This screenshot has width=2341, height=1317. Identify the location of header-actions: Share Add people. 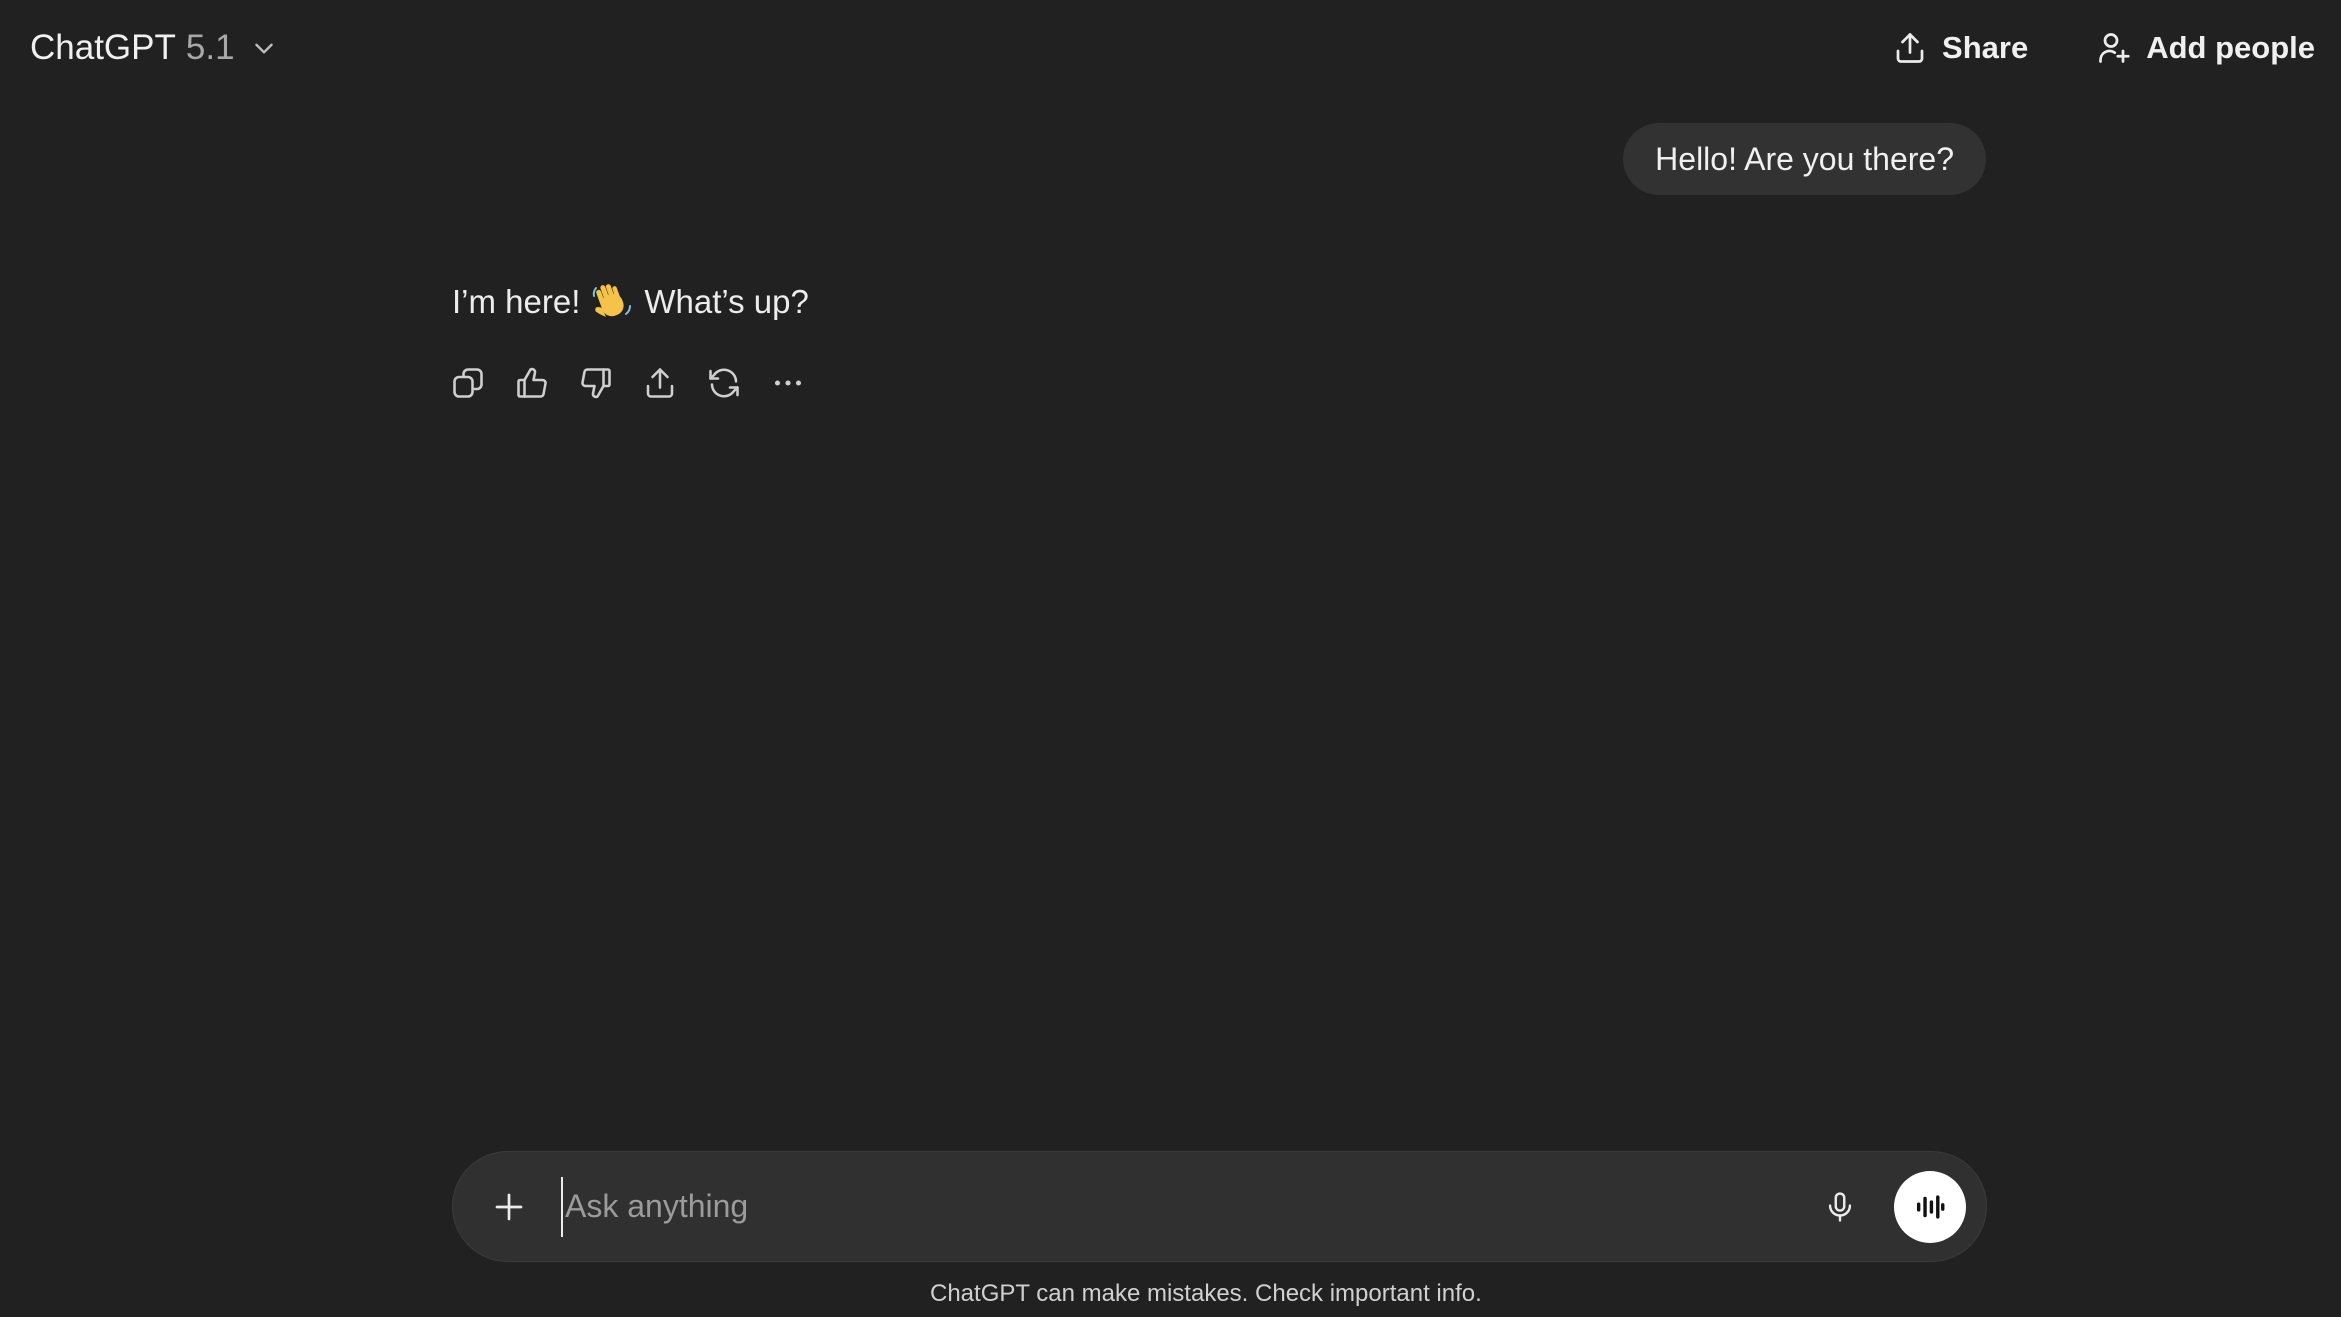
(2103, 48).